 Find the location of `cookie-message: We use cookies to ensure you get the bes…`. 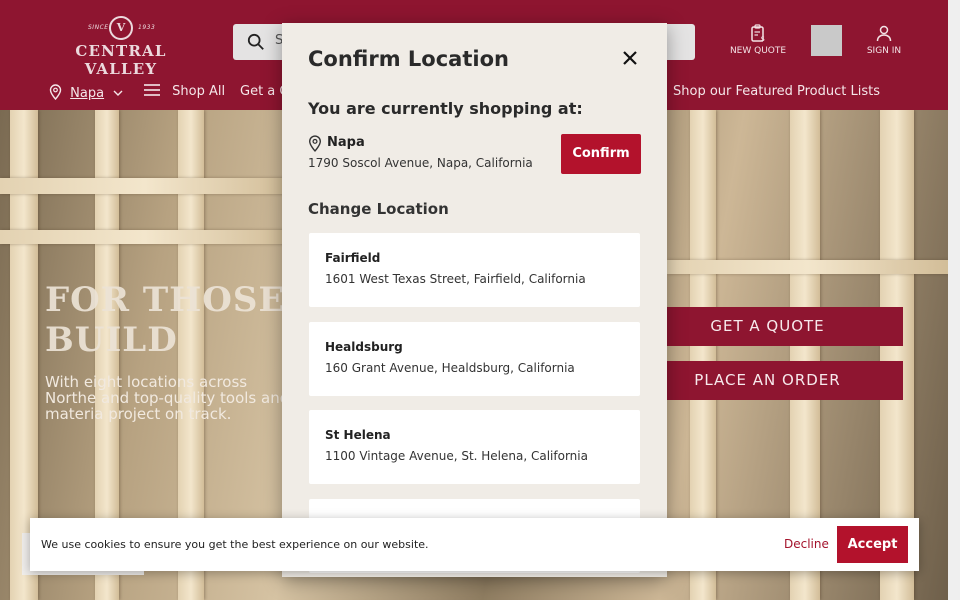

cookie-message: We use cookies to ensure you get the bes… is located at coordinates (235, 544).